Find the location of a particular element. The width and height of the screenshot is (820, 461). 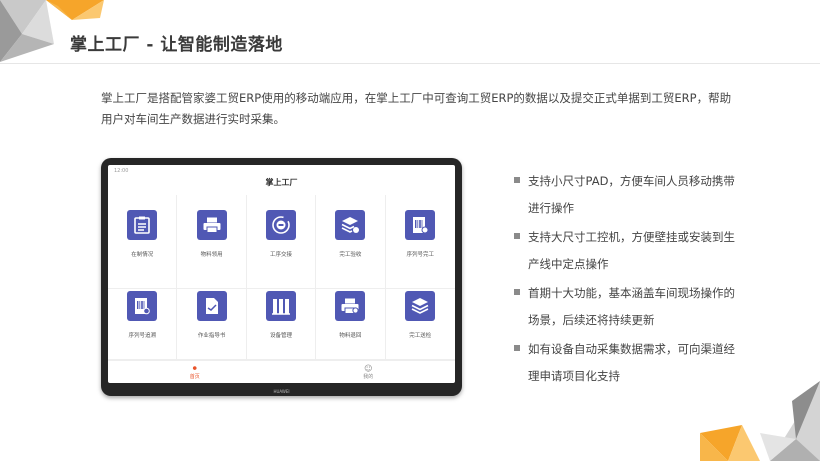

module-equipment-management: 设备管理 is located at coordinates (281, 325).